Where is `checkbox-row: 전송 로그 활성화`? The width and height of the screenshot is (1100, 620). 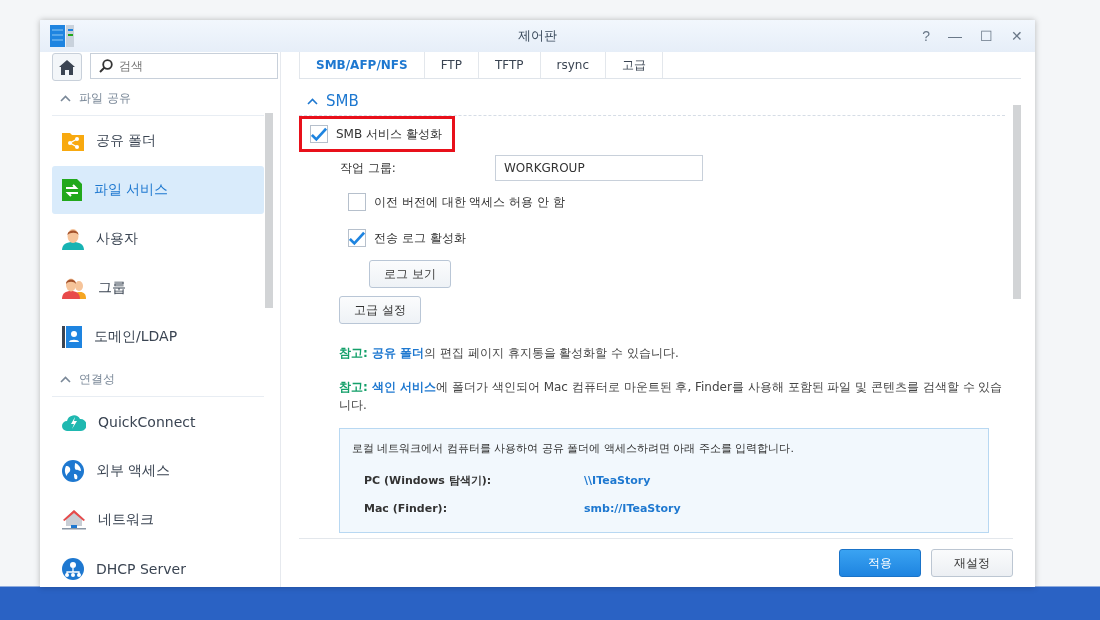
checkbox-row: 전송 로그 활성화 is located at coordinates (389, 238).